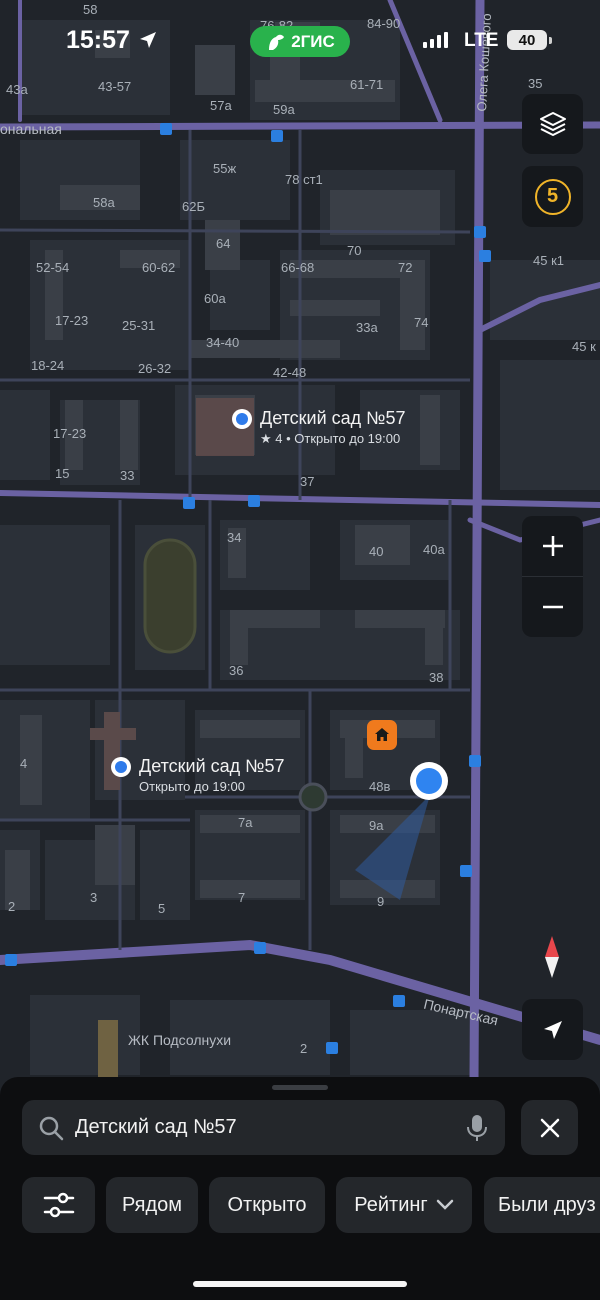  What do you see at coordinates (382, 735) in the screenshot?
I see `home-poi-icon` at bounding box center [382, 735].